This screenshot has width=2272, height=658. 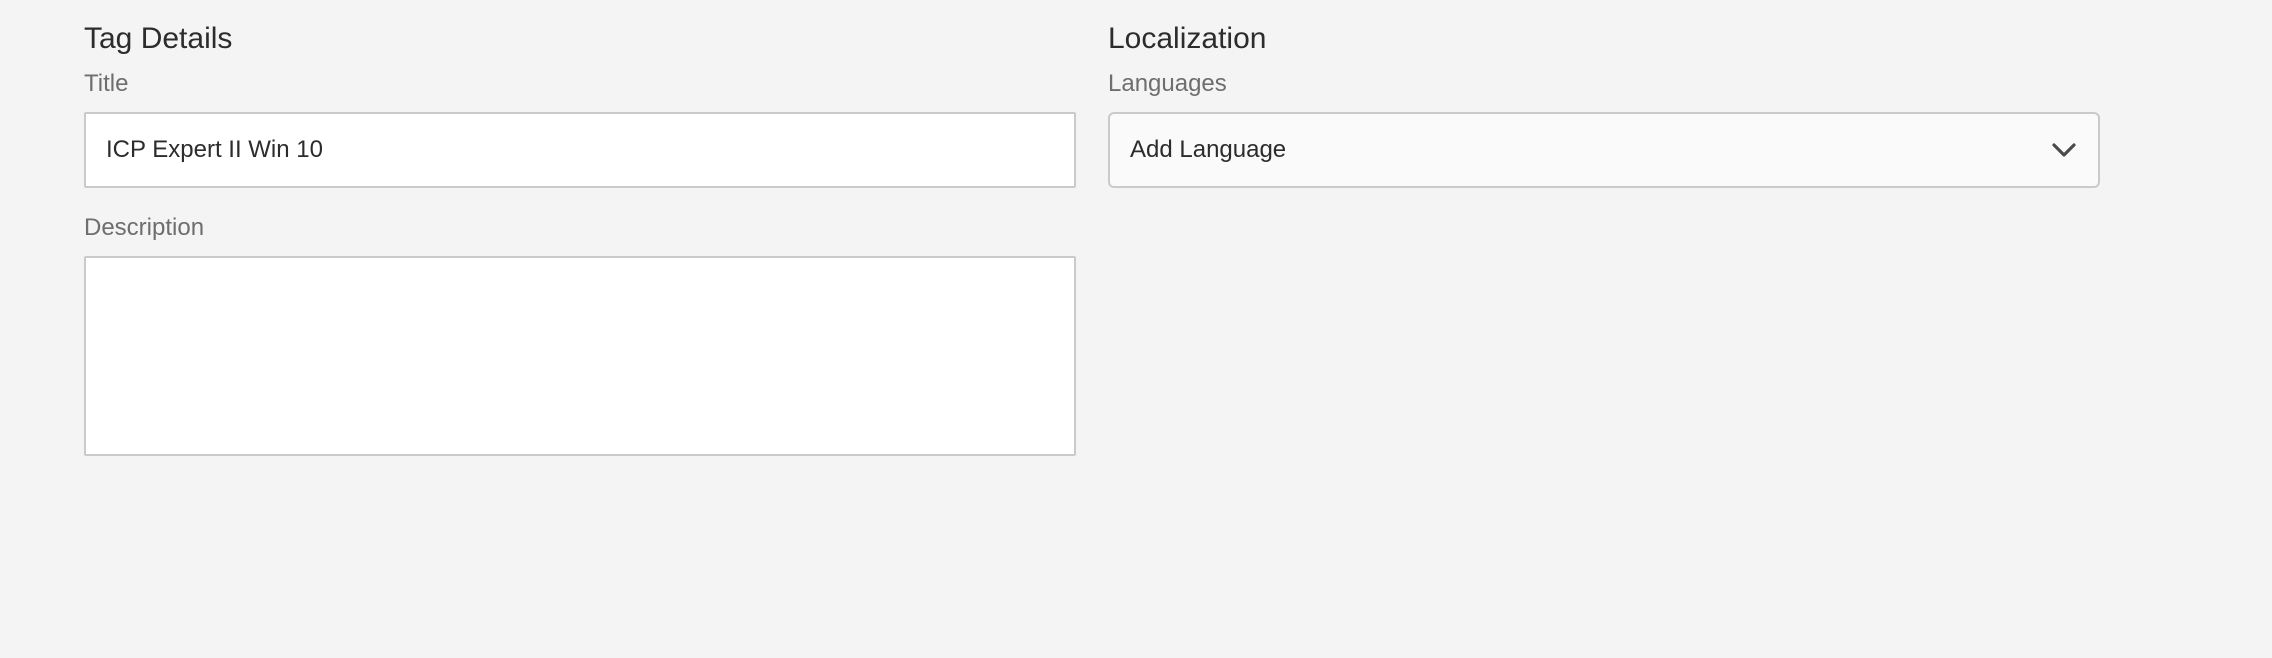 I want to click on add-language-dropdown: Add Language, so click(x=1604, y=150).